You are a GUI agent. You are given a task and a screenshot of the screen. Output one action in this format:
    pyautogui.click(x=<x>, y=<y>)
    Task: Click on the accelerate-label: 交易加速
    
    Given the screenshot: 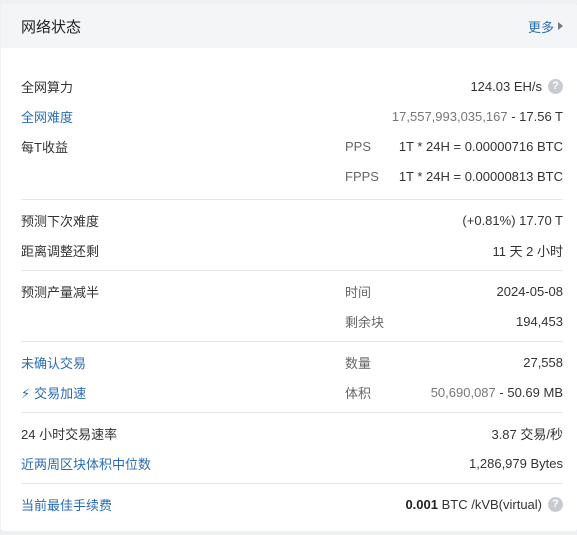 What is the action you would take?
    pyautogui.click(x=60, y=393)
    